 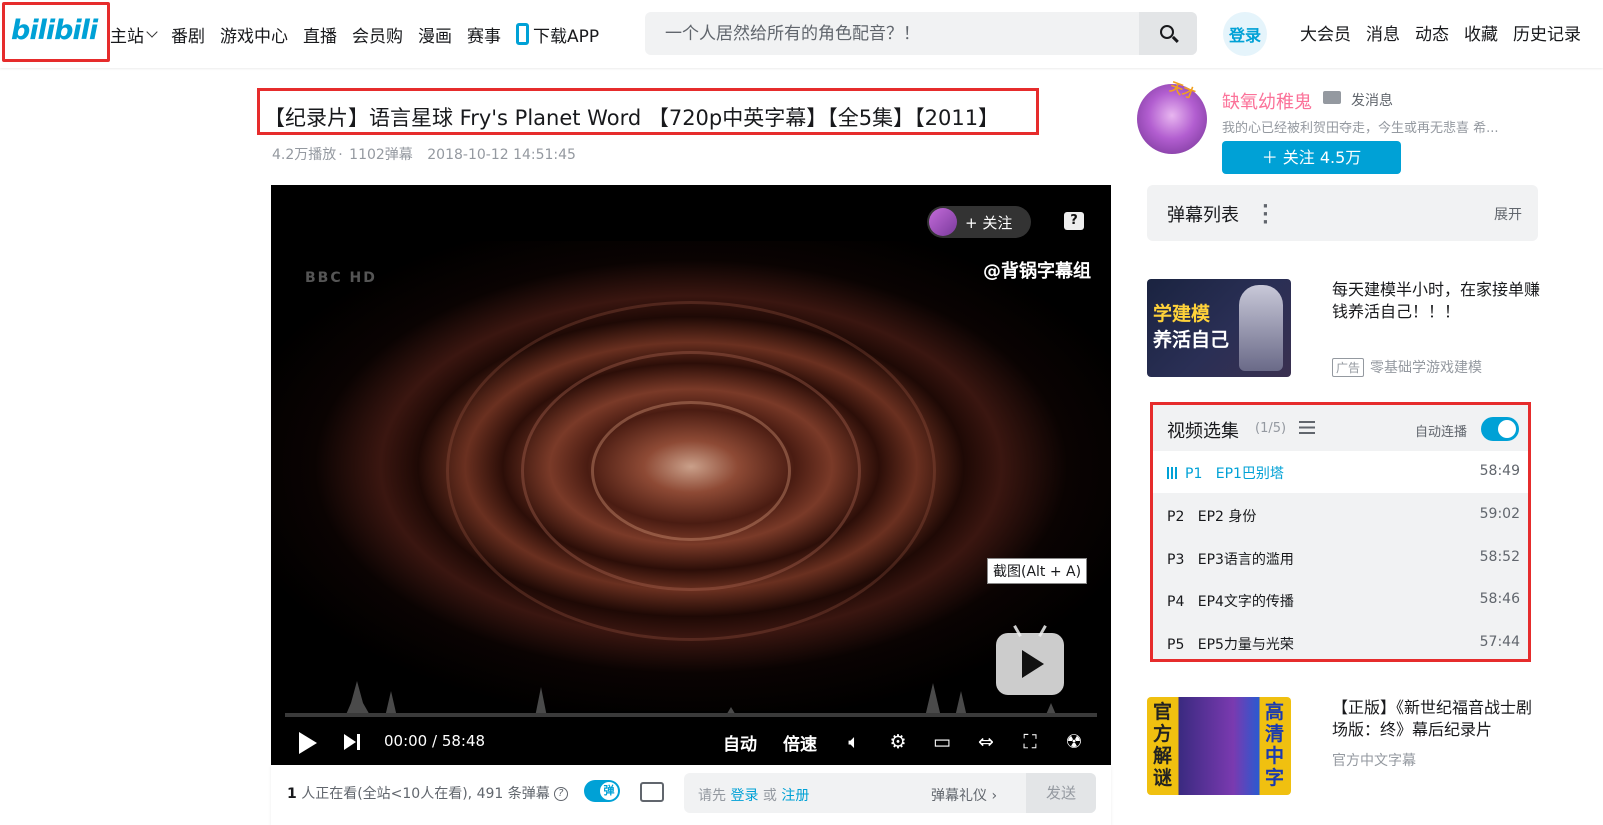 I want to click on login-button: 登录, so click(x=1245, y=34).